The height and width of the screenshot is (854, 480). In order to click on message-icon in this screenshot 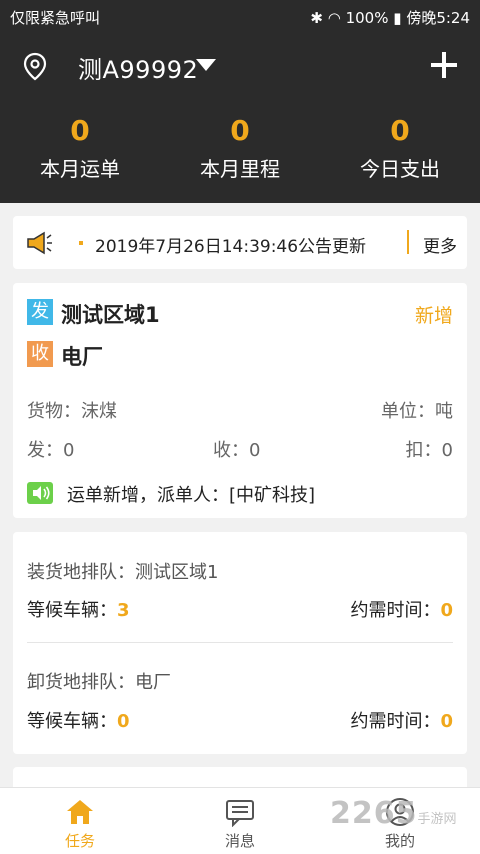, I will do `click(240, 813)`.